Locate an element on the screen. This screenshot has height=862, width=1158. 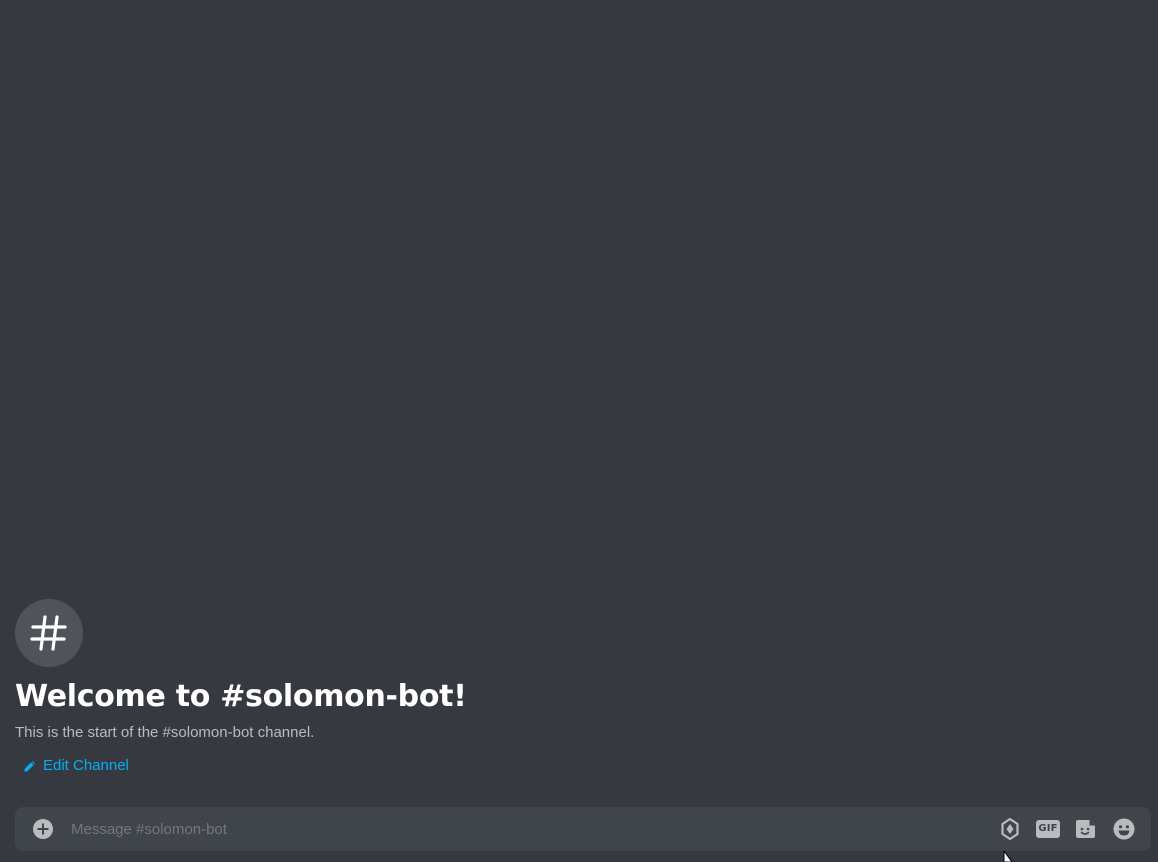
plus-circle-icon is located at coordinates (43, 829).